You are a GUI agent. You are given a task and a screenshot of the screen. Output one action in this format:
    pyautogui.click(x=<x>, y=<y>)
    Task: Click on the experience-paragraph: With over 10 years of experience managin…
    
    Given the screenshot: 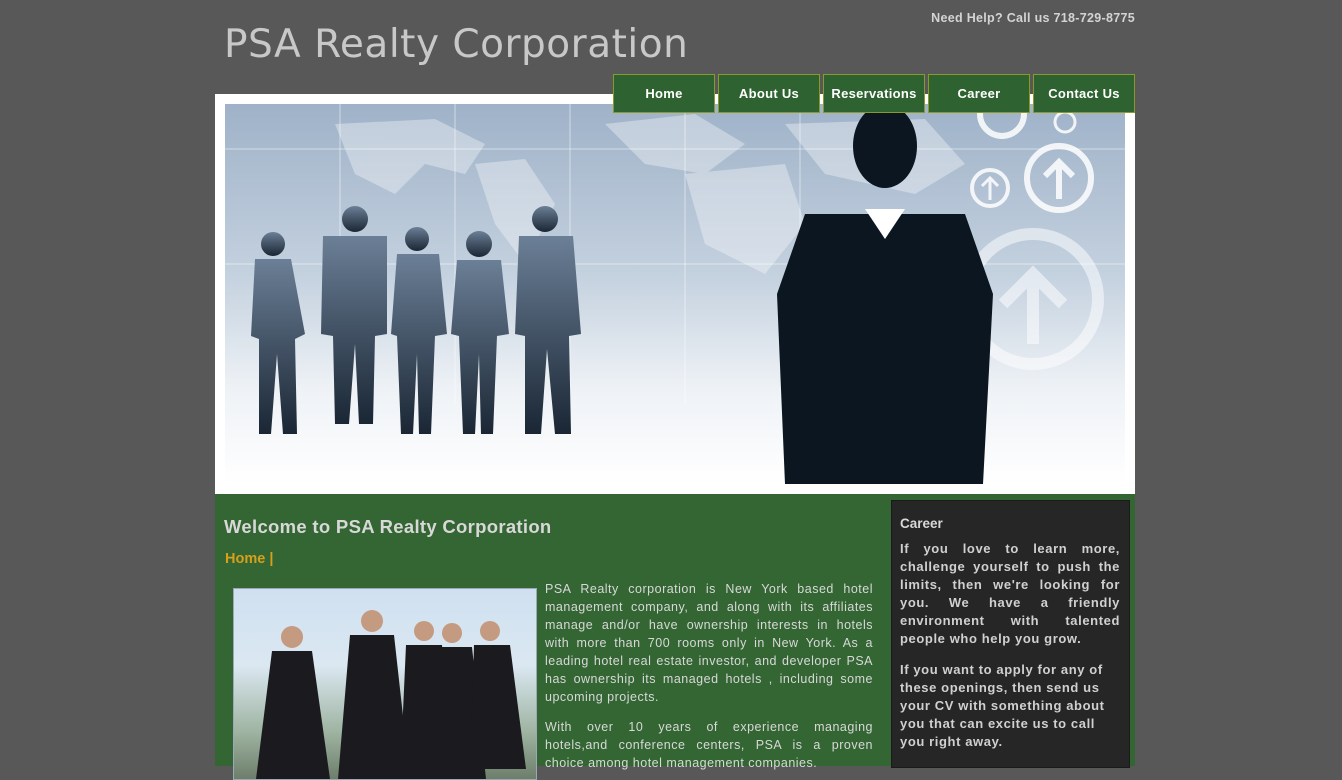 What is the action you would take?
    pyautogui.click(x=709, y=745)
    